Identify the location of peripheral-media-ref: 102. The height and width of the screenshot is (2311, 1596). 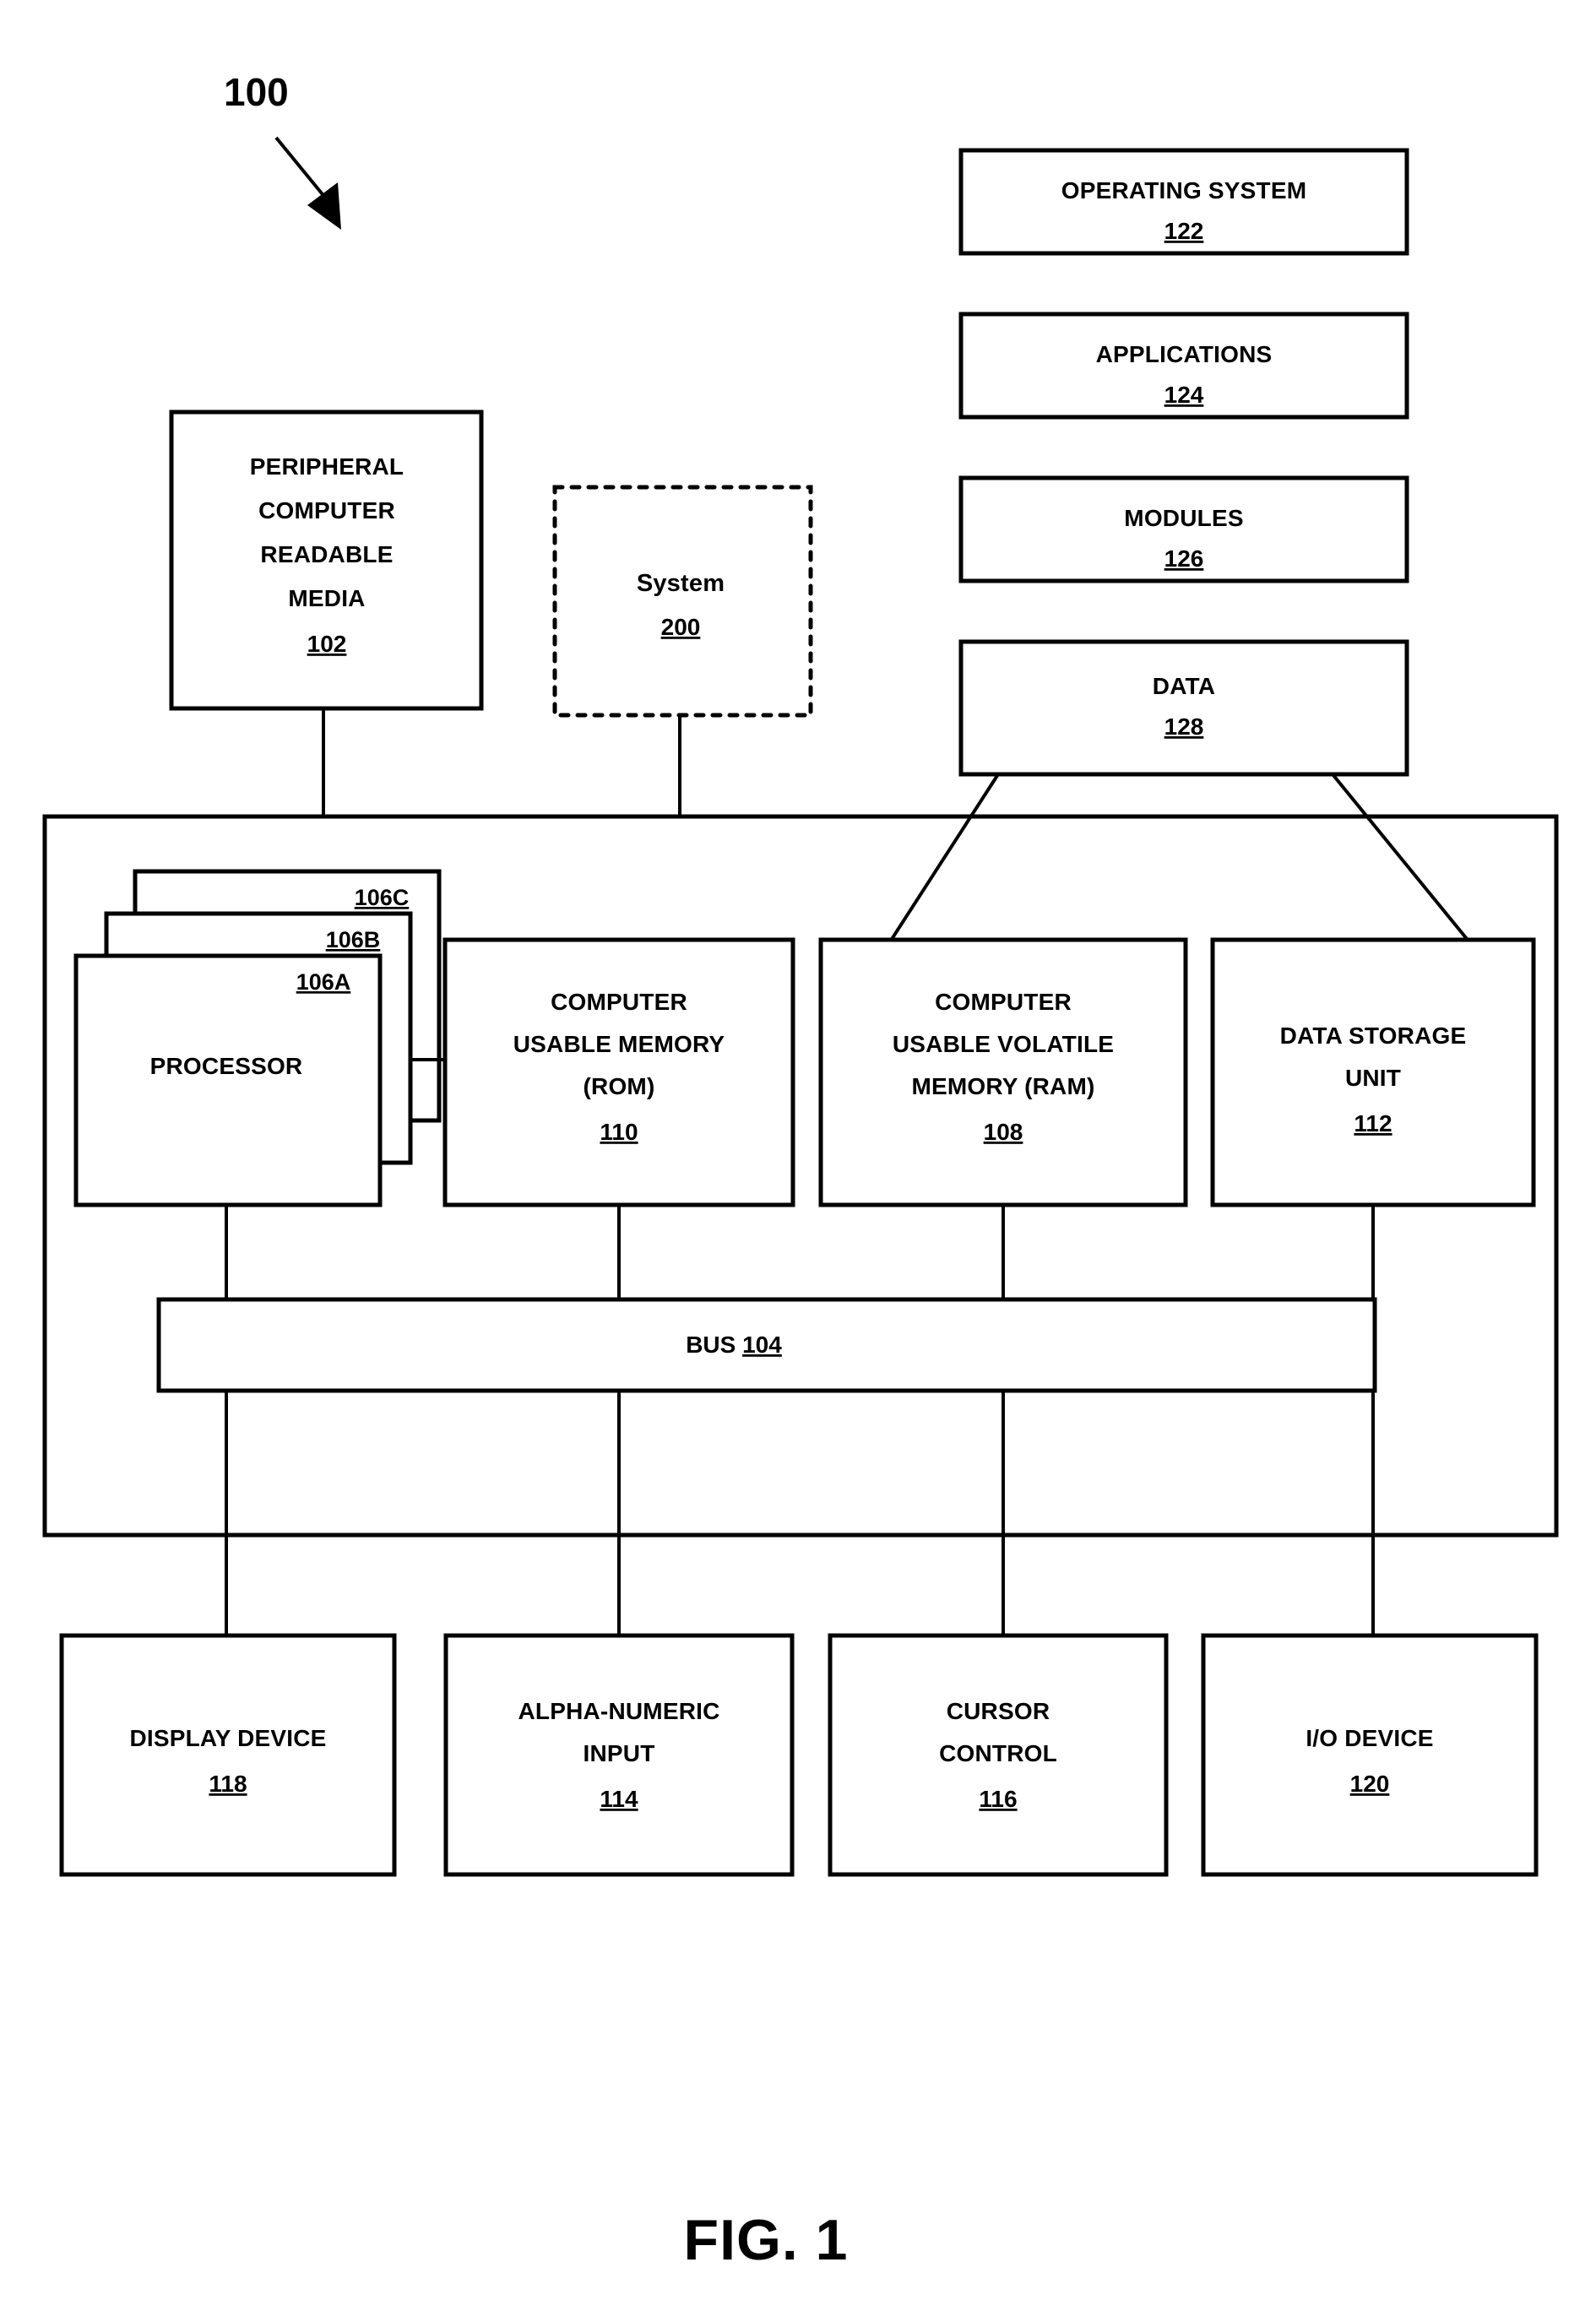
(327, 644).